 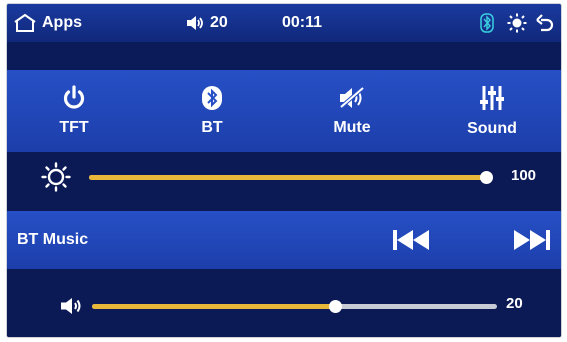 I want to click on previous-track-button, so click(x=411, y=240).